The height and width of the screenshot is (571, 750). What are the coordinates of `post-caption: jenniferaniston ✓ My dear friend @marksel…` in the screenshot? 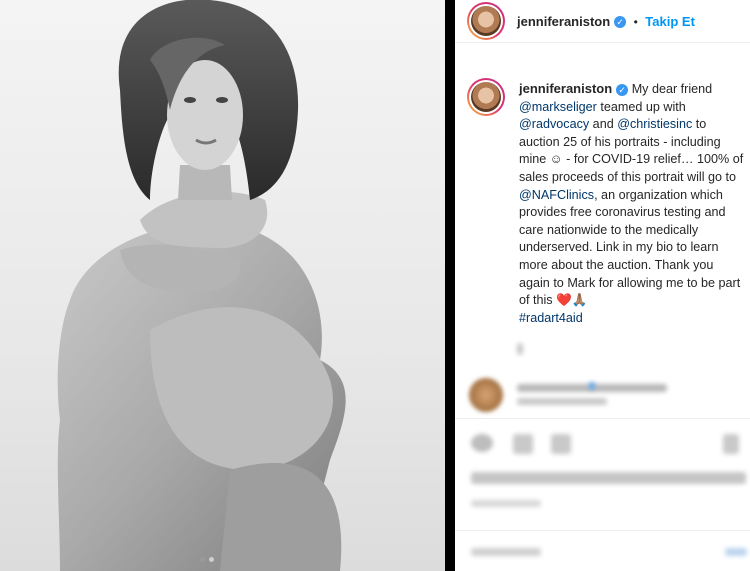 It's located at (633, 203).